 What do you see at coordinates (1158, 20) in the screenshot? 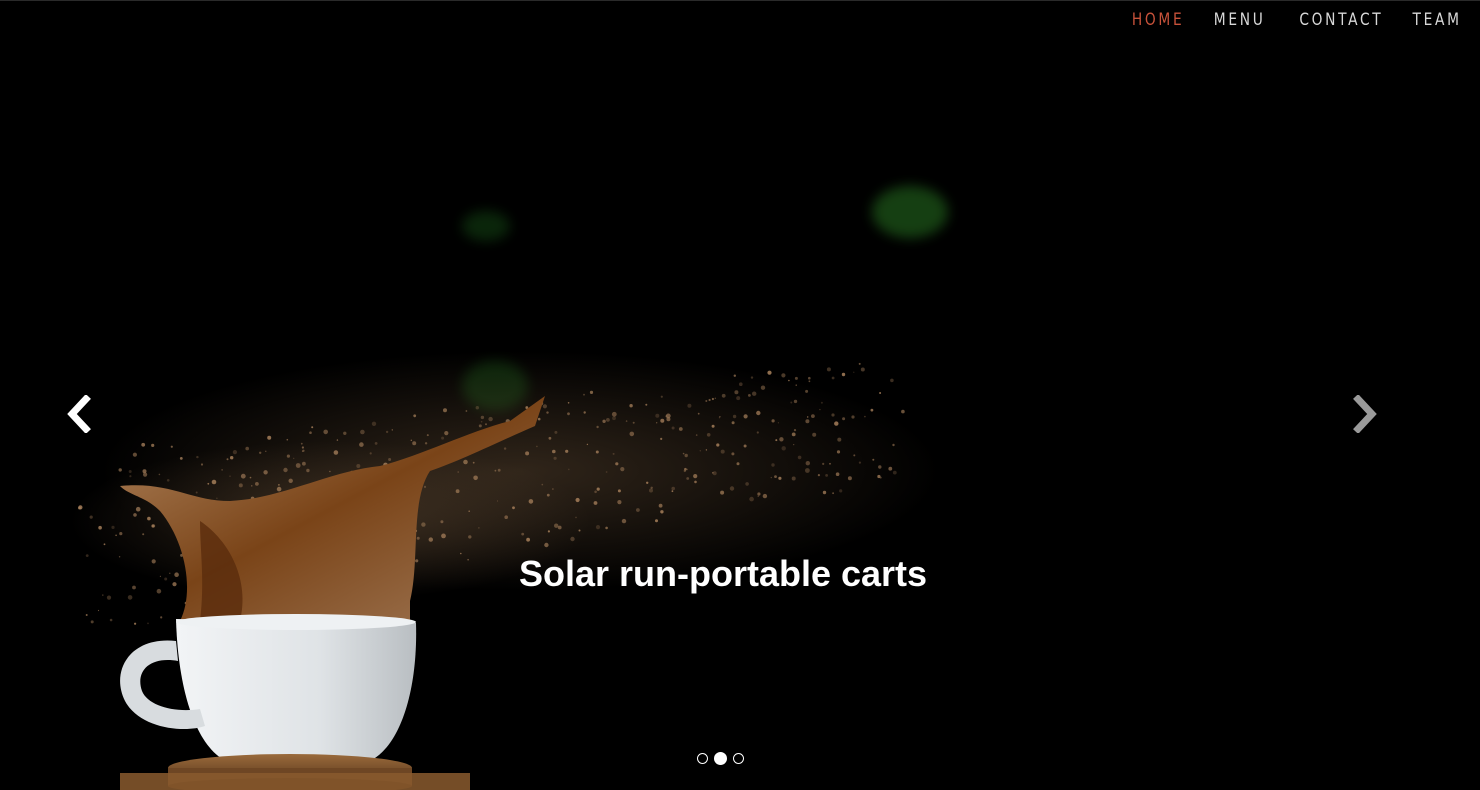
I see `nav-item-home: HOME` at bounding box center [1158, 20].